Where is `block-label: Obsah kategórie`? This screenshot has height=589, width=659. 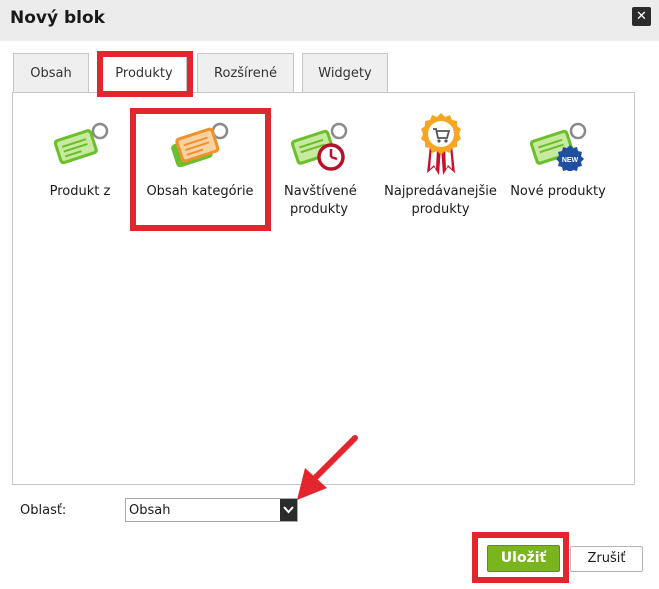
block-label: Obsah kategórie is located at coordinates (200, 191).